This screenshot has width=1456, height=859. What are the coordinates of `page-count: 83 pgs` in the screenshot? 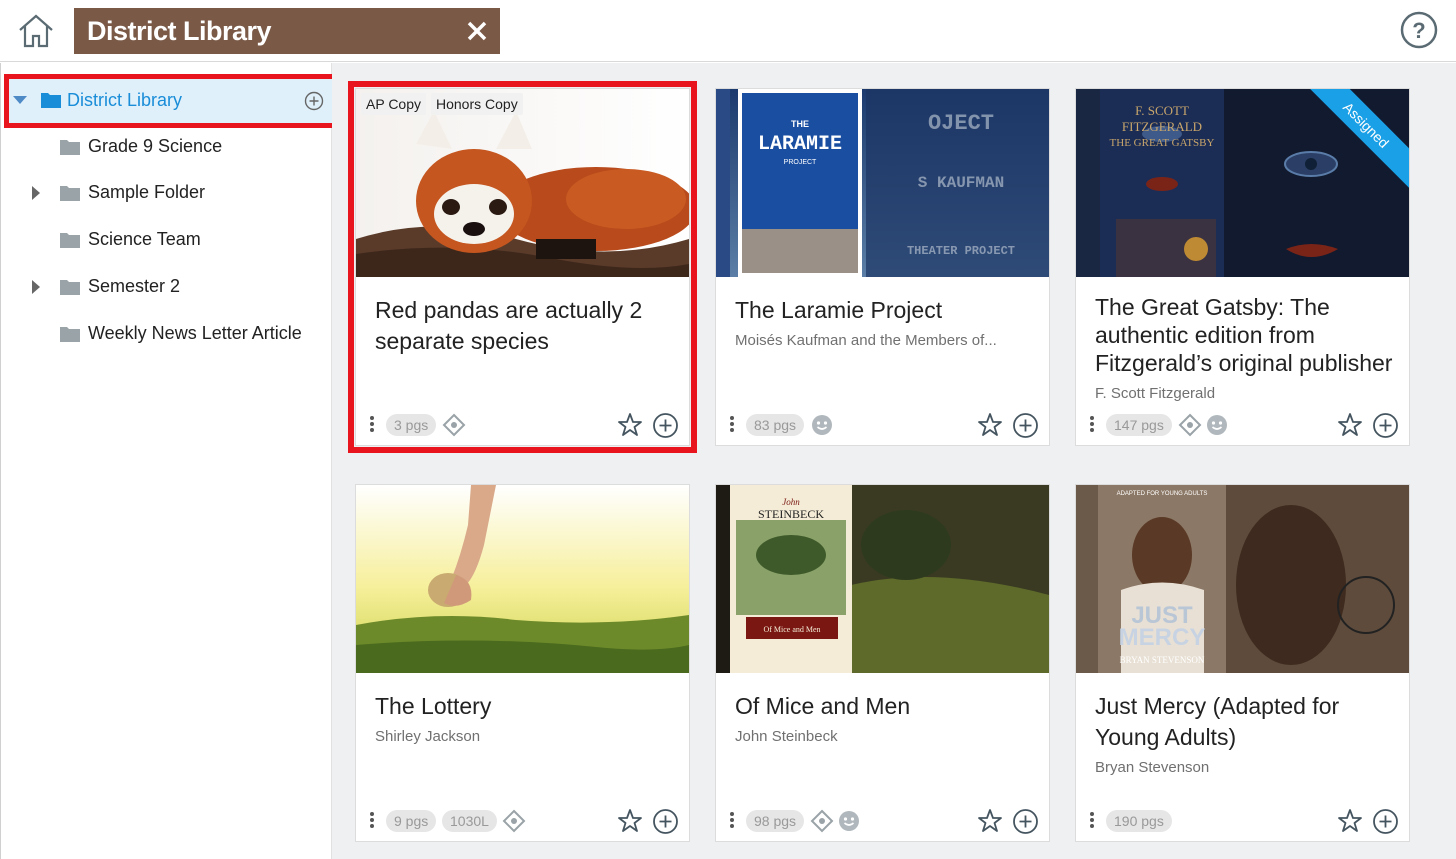 It's located at (775, 425).